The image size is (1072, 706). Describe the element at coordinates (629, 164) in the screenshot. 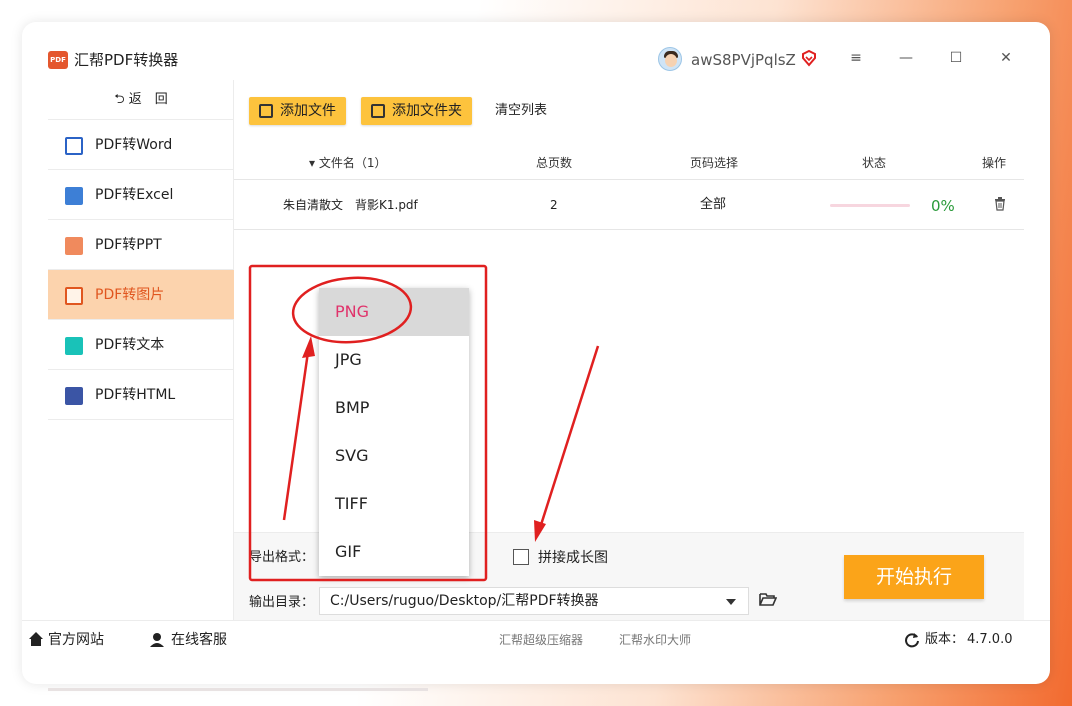

I see `file-table-header: ▾ 文件名（1） 总页数 页码选择 状态 操作` at that location.